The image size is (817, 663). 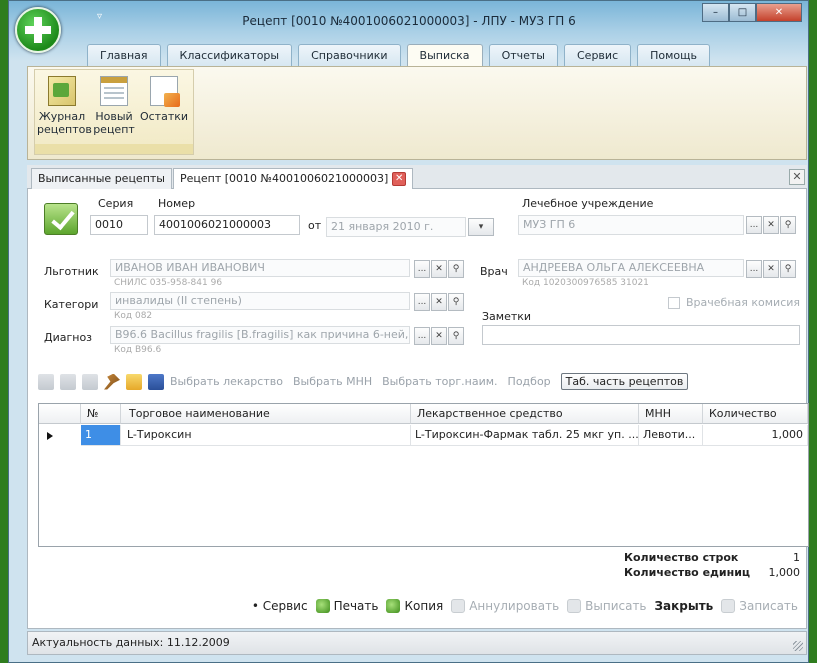 I want to click on tab-references: Справочники, so click(x=349, y=55).